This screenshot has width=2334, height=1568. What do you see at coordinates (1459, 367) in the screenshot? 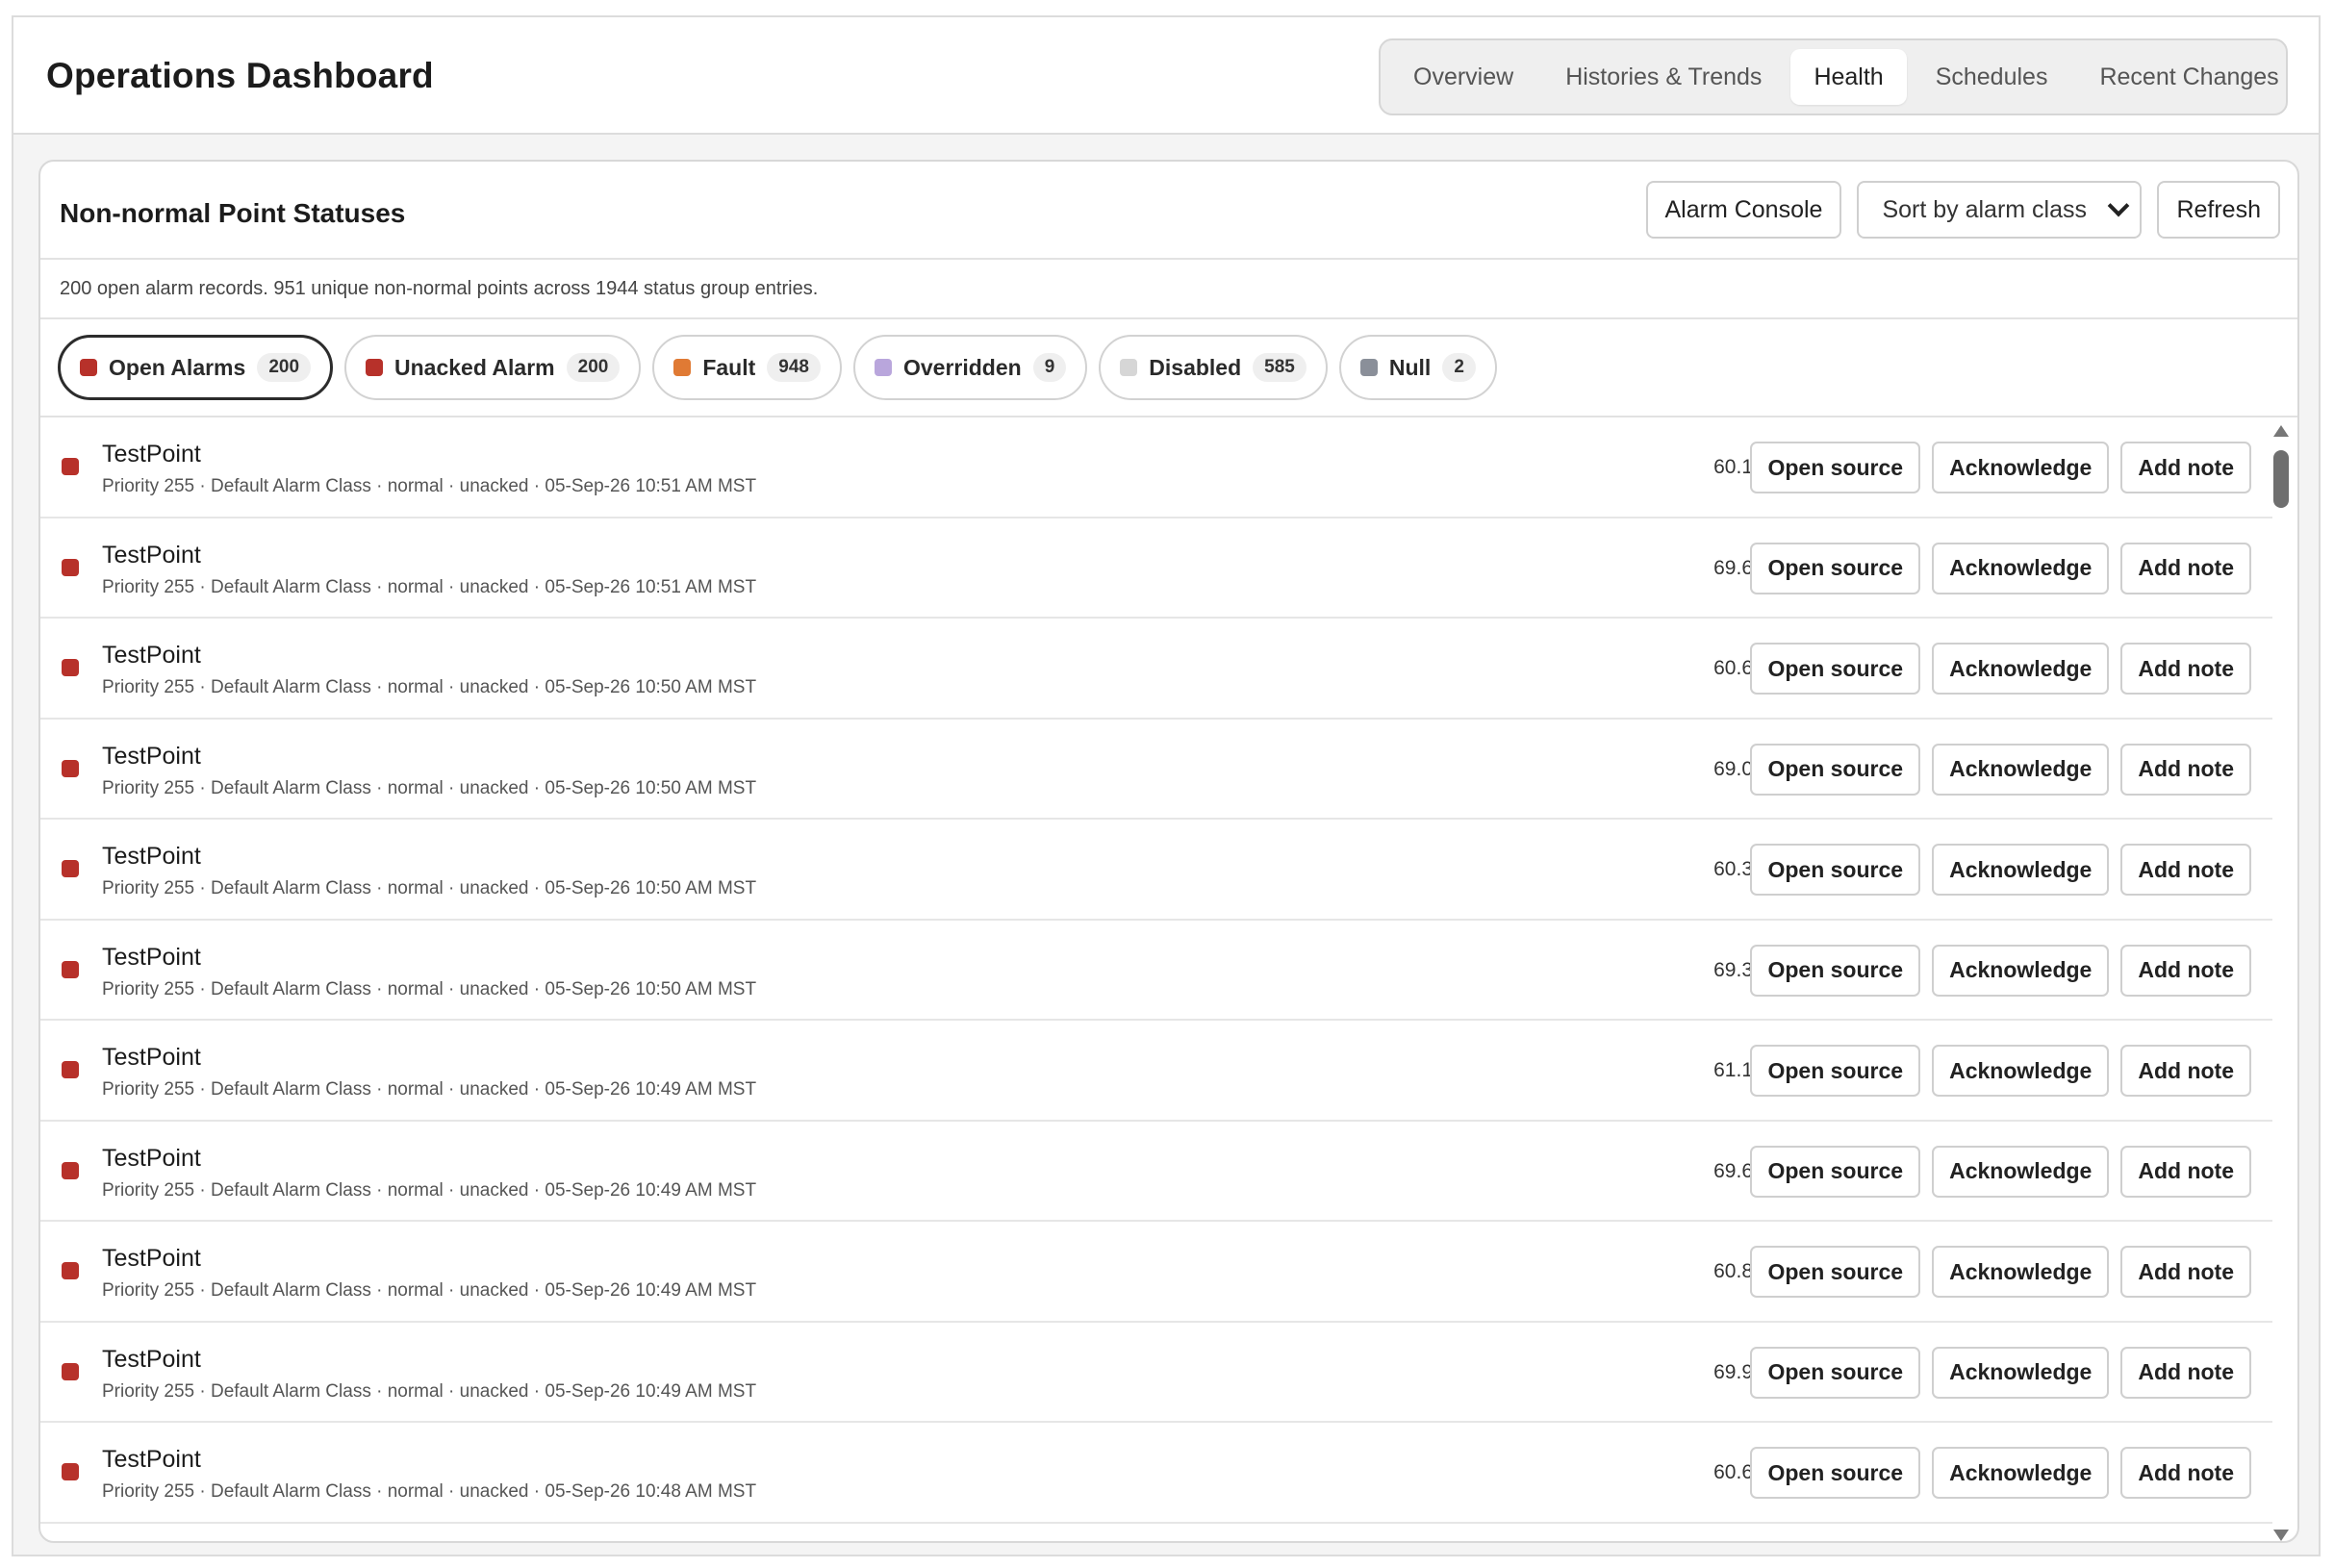
I see `filter-chip-count: 2` at bounding box center [1459, 367].